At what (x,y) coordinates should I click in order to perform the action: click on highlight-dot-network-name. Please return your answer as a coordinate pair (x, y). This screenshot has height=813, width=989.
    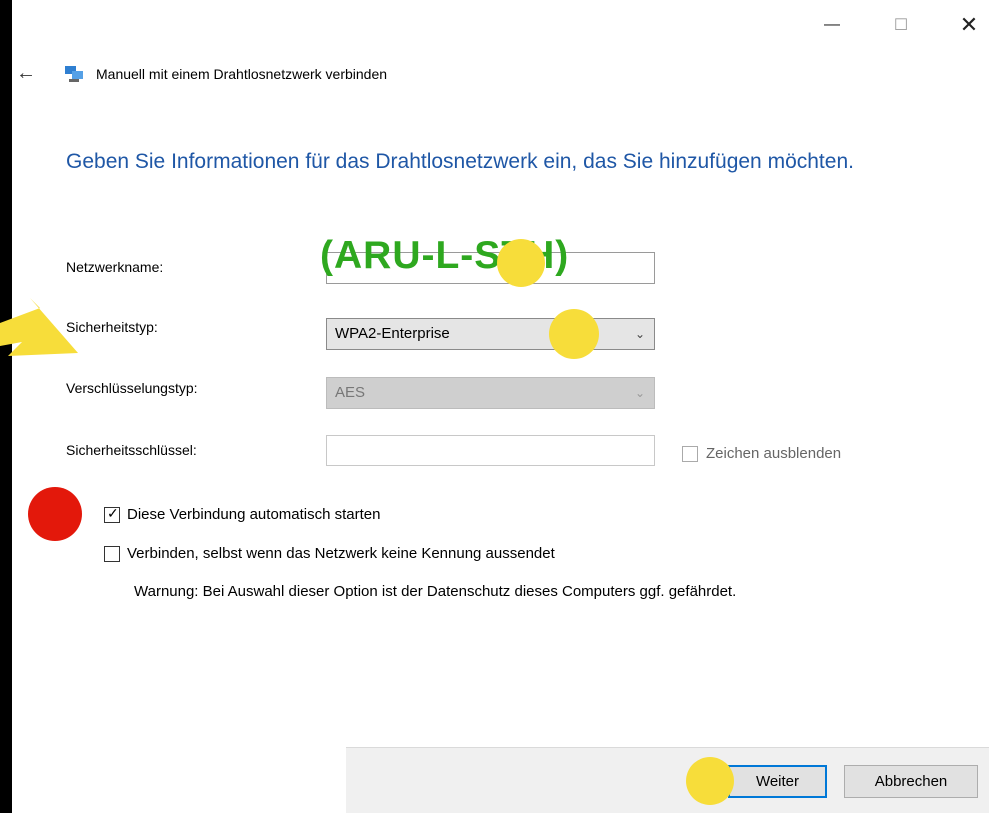
    Looking at the image, I should click on (521, 263).